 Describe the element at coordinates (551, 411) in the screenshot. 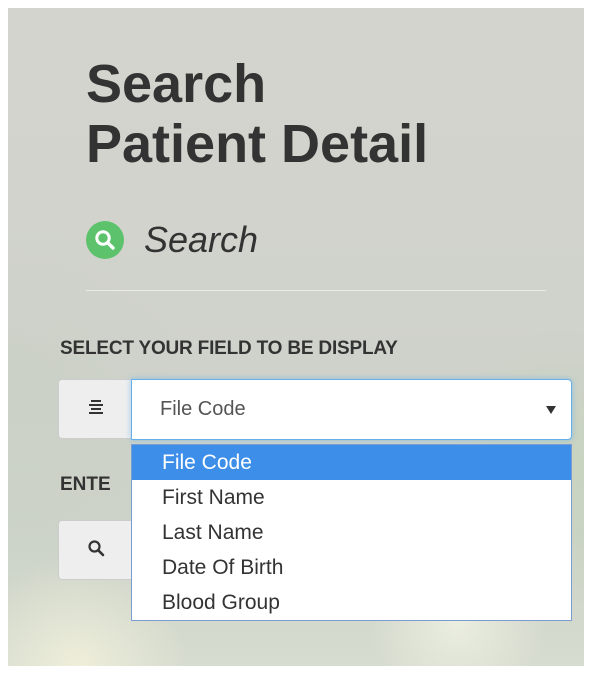

I see `caret-down-icon` at that location.